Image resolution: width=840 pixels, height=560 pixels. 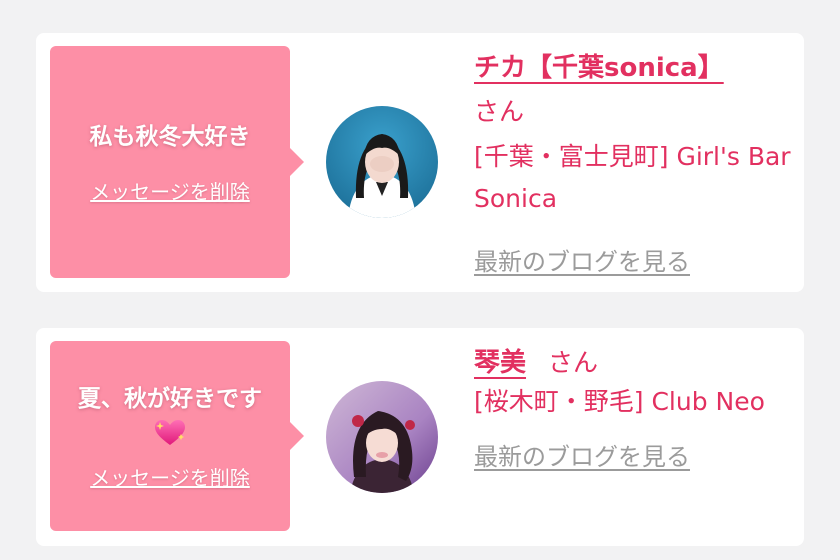 I want to click on shop-location: [桜木町・野毛] Club Neo, so click(x=619, y=401).